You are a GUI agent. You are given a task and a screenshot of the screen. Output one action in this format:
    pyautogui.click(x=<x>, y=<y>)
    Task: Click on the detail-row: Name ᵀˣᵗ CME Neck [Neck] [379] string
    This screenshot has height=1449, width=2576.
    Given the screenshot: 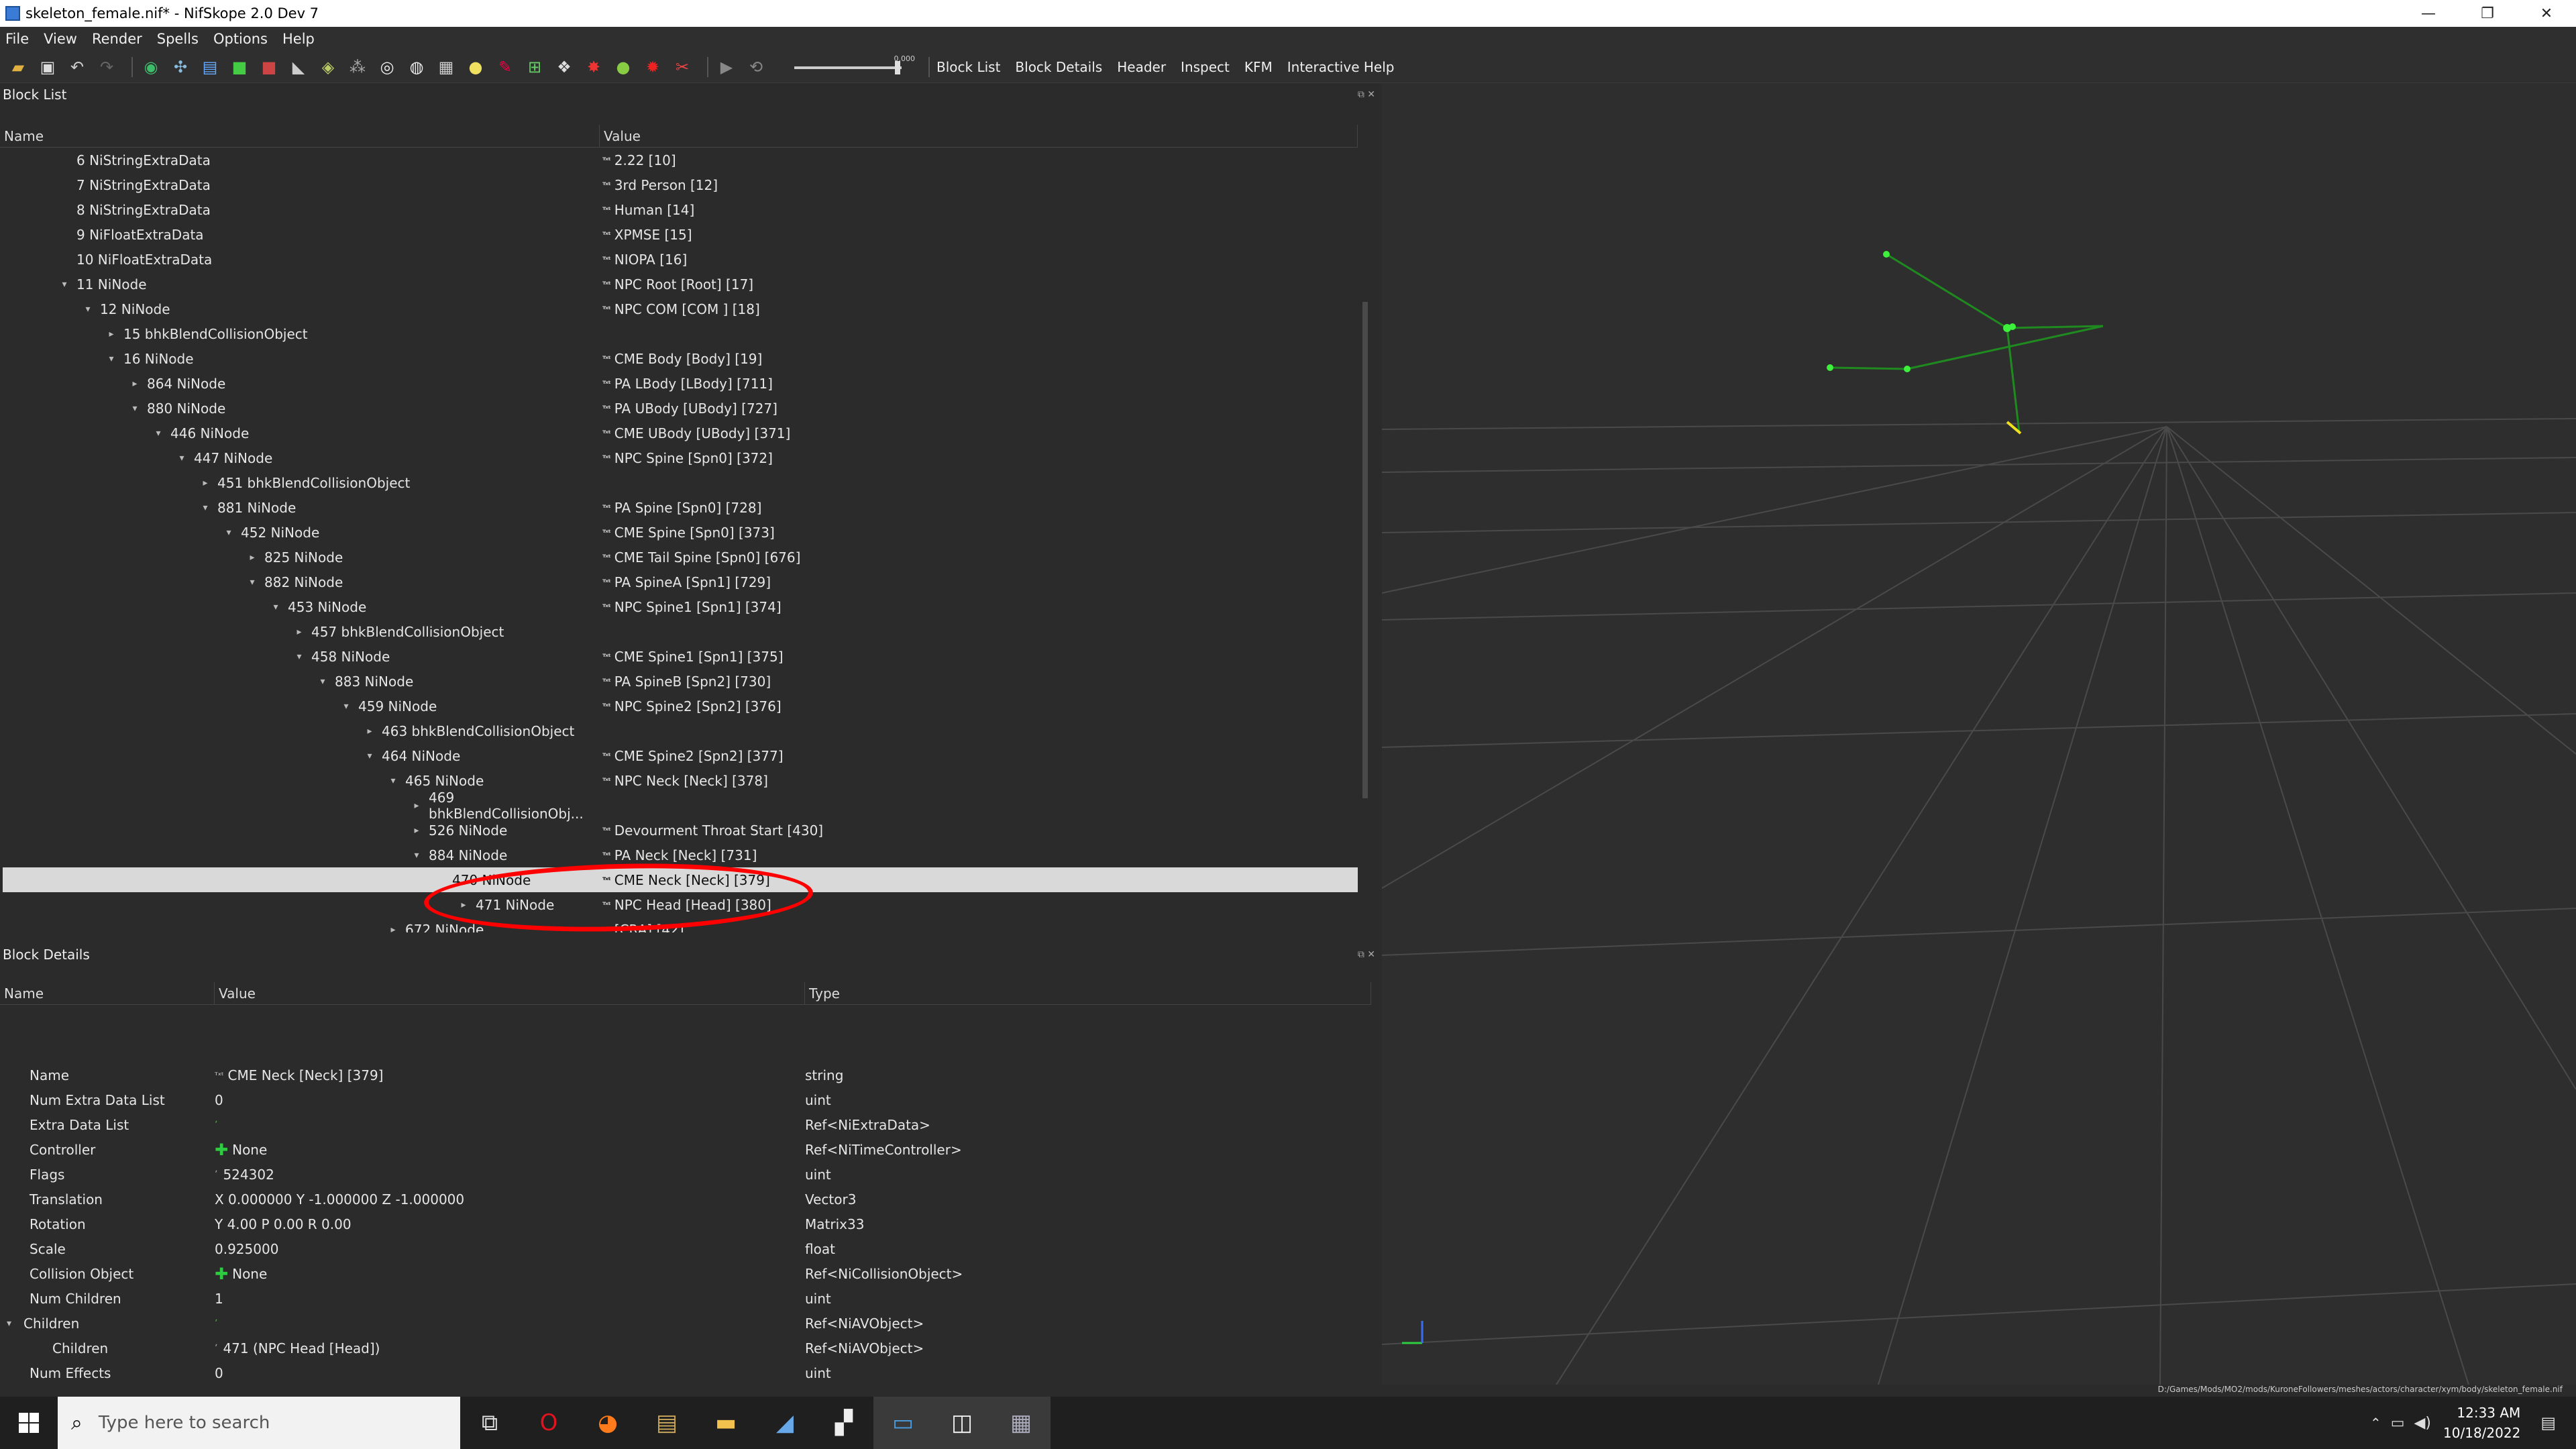 What is the action you would take?
    pyautogui.click(x=687, y=1075)
    